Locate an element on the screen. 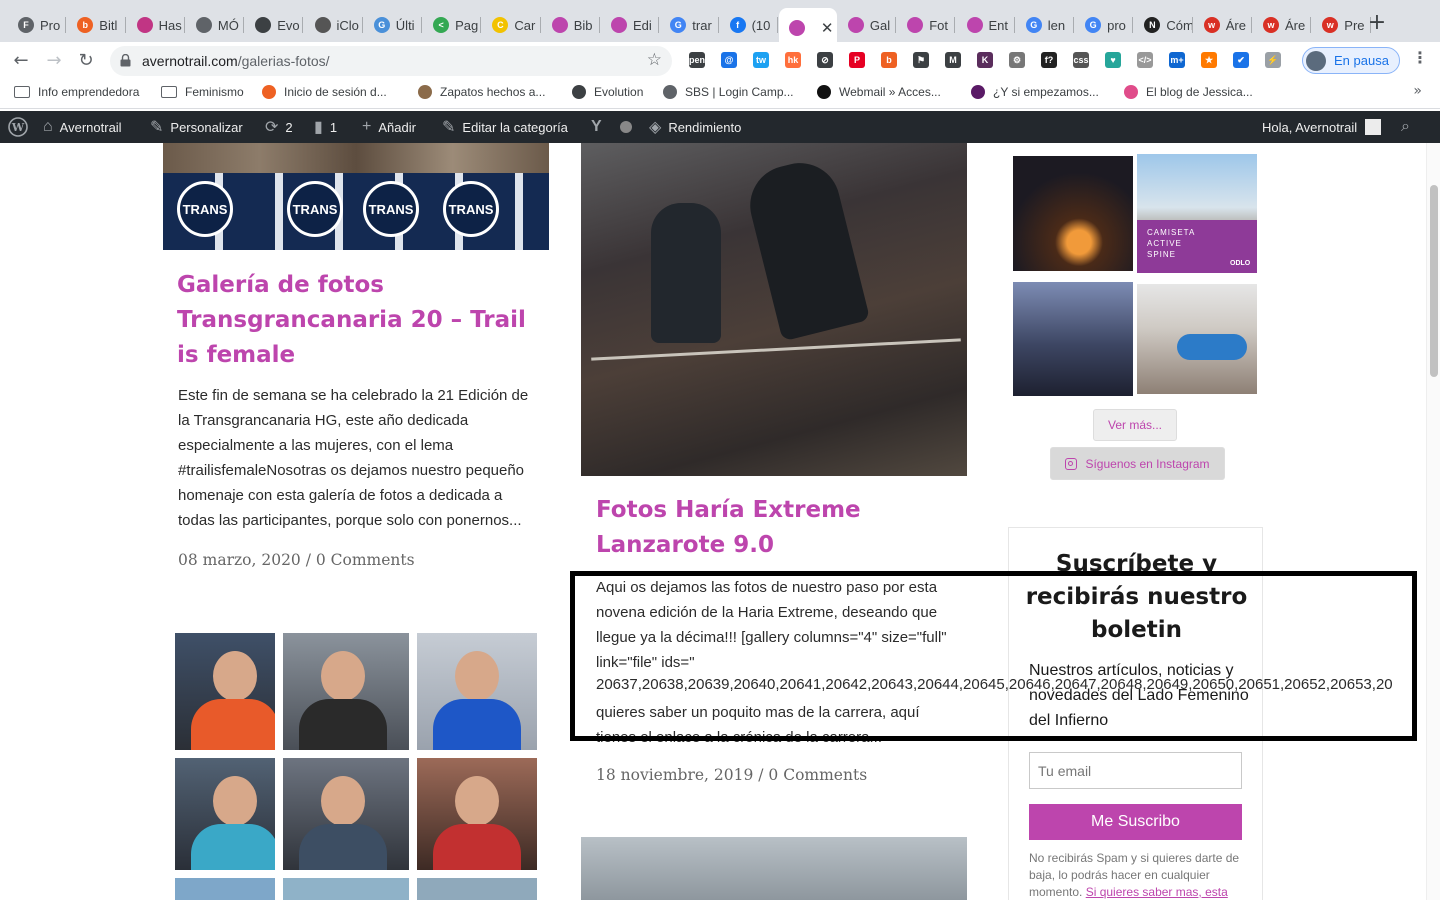 Image resolution: width=1440 pixels, height=900 pixels. extension-icon: b is located at coordinates (889, 60).